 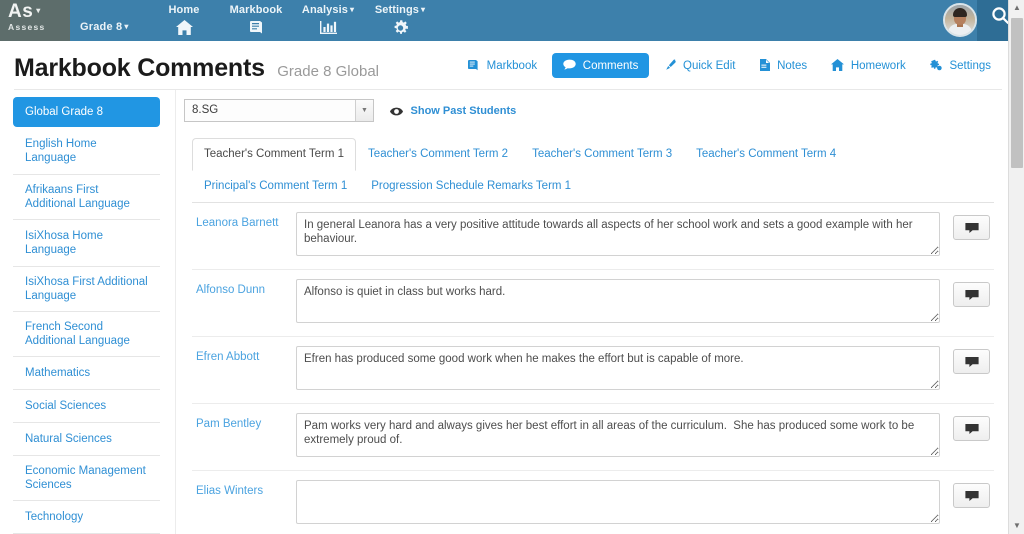 I want to click on subnav-markbook: Markbook, so click(x=502, y=66).